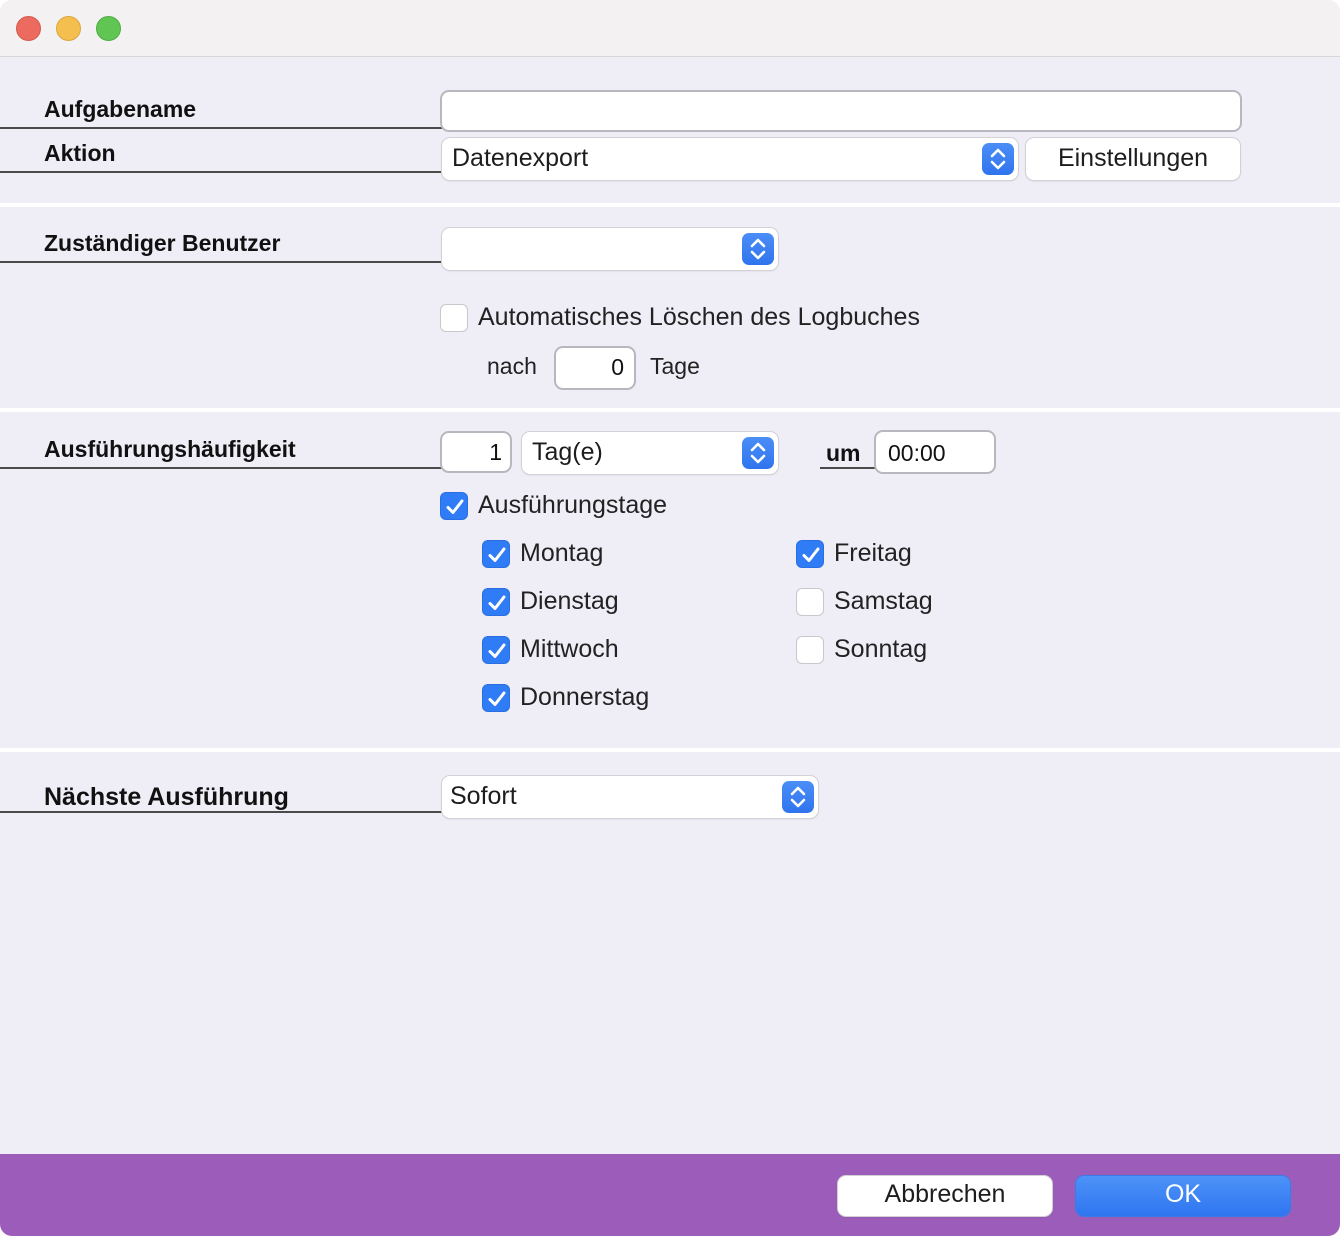 The image size is (1340, 1236). I want to click on action-select: Datenexport, so click(730, 159).